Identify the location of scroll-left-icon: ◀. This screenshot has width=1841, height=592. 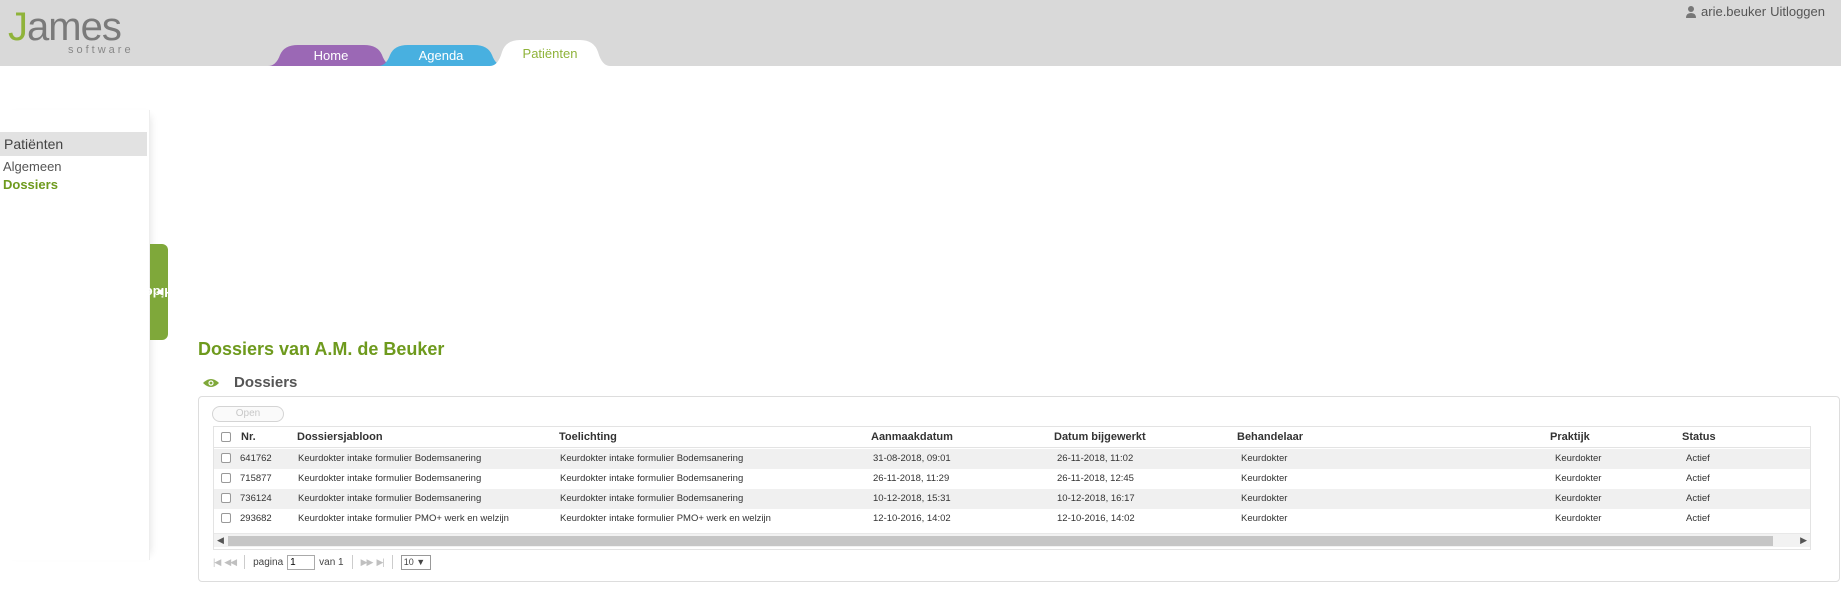
(220, 540).